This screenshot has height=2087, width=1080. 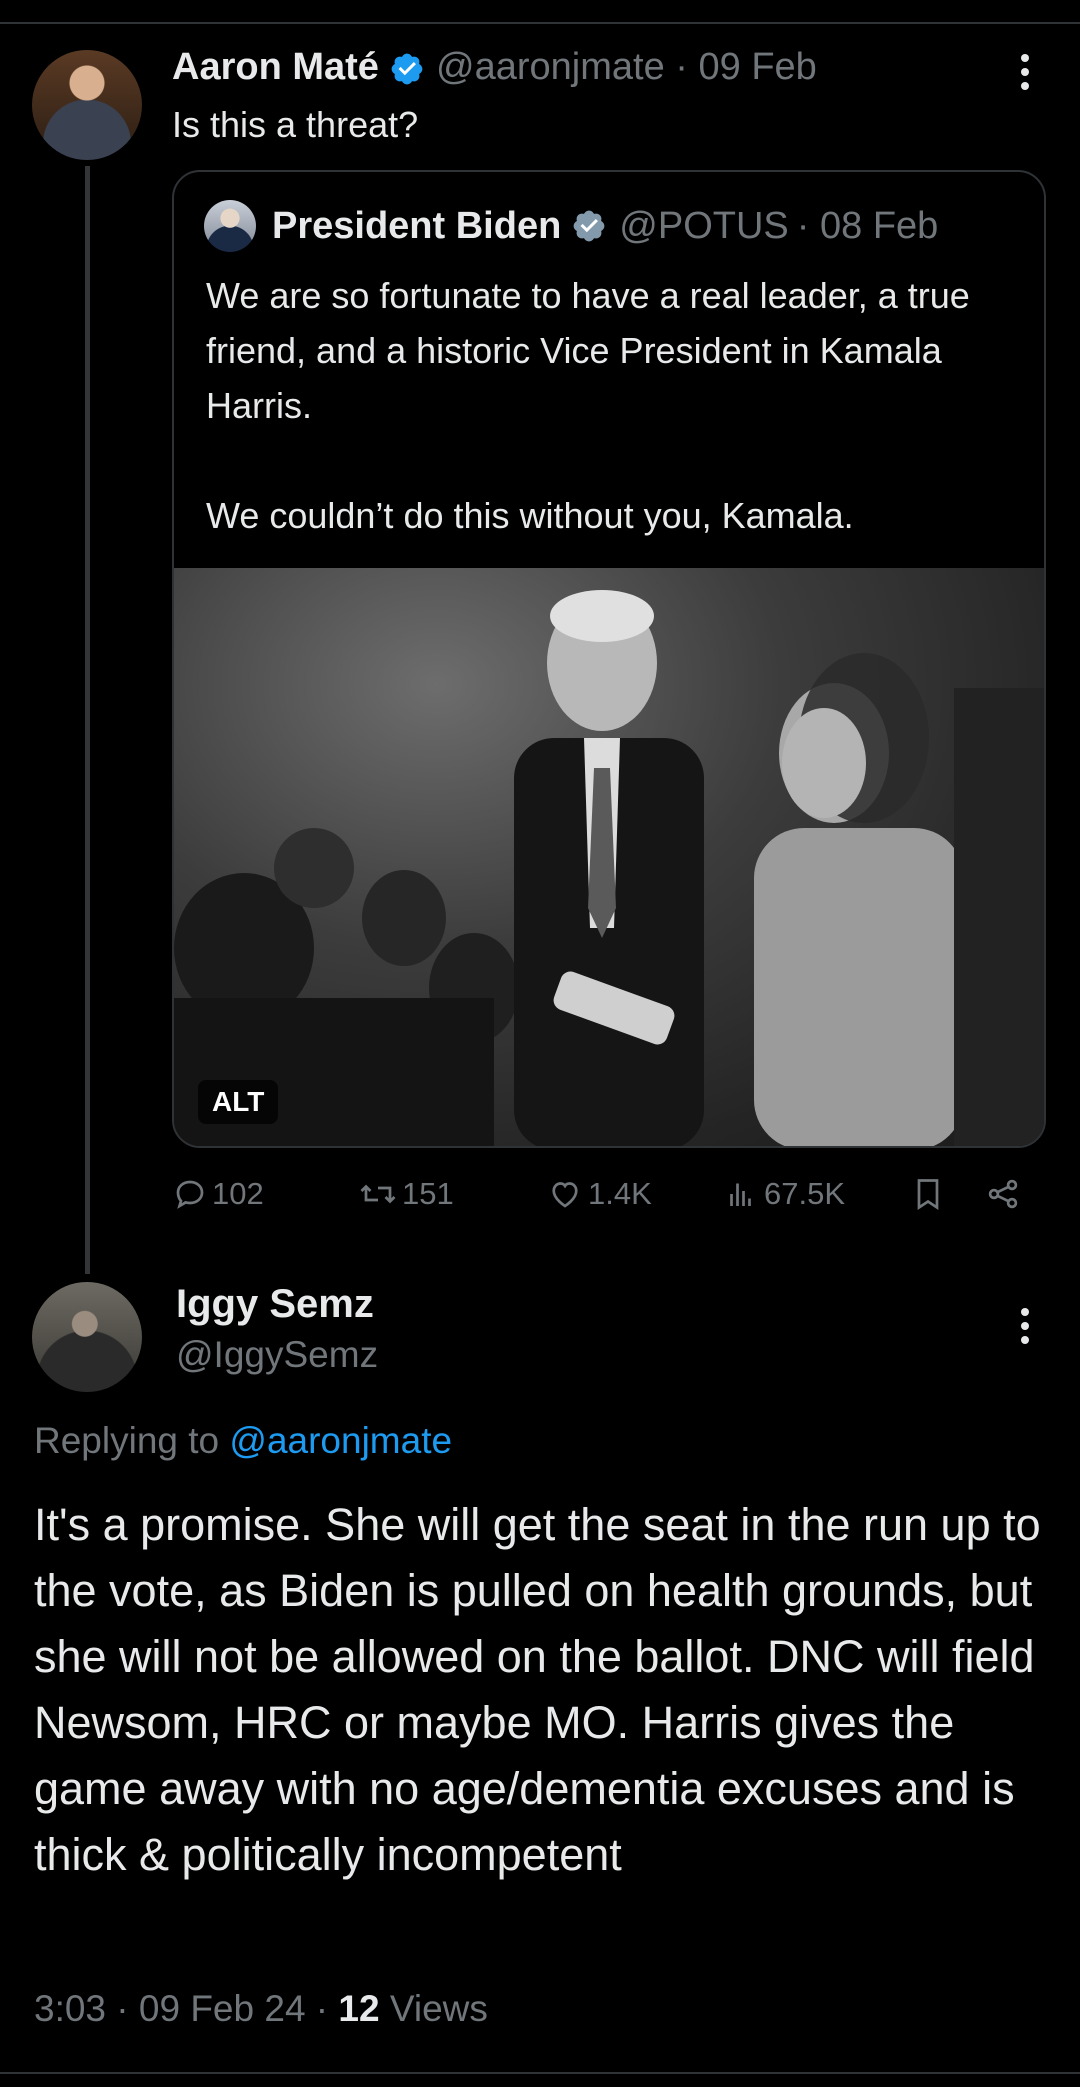 I want to click on like-icon, so click(x=565, y=1195).